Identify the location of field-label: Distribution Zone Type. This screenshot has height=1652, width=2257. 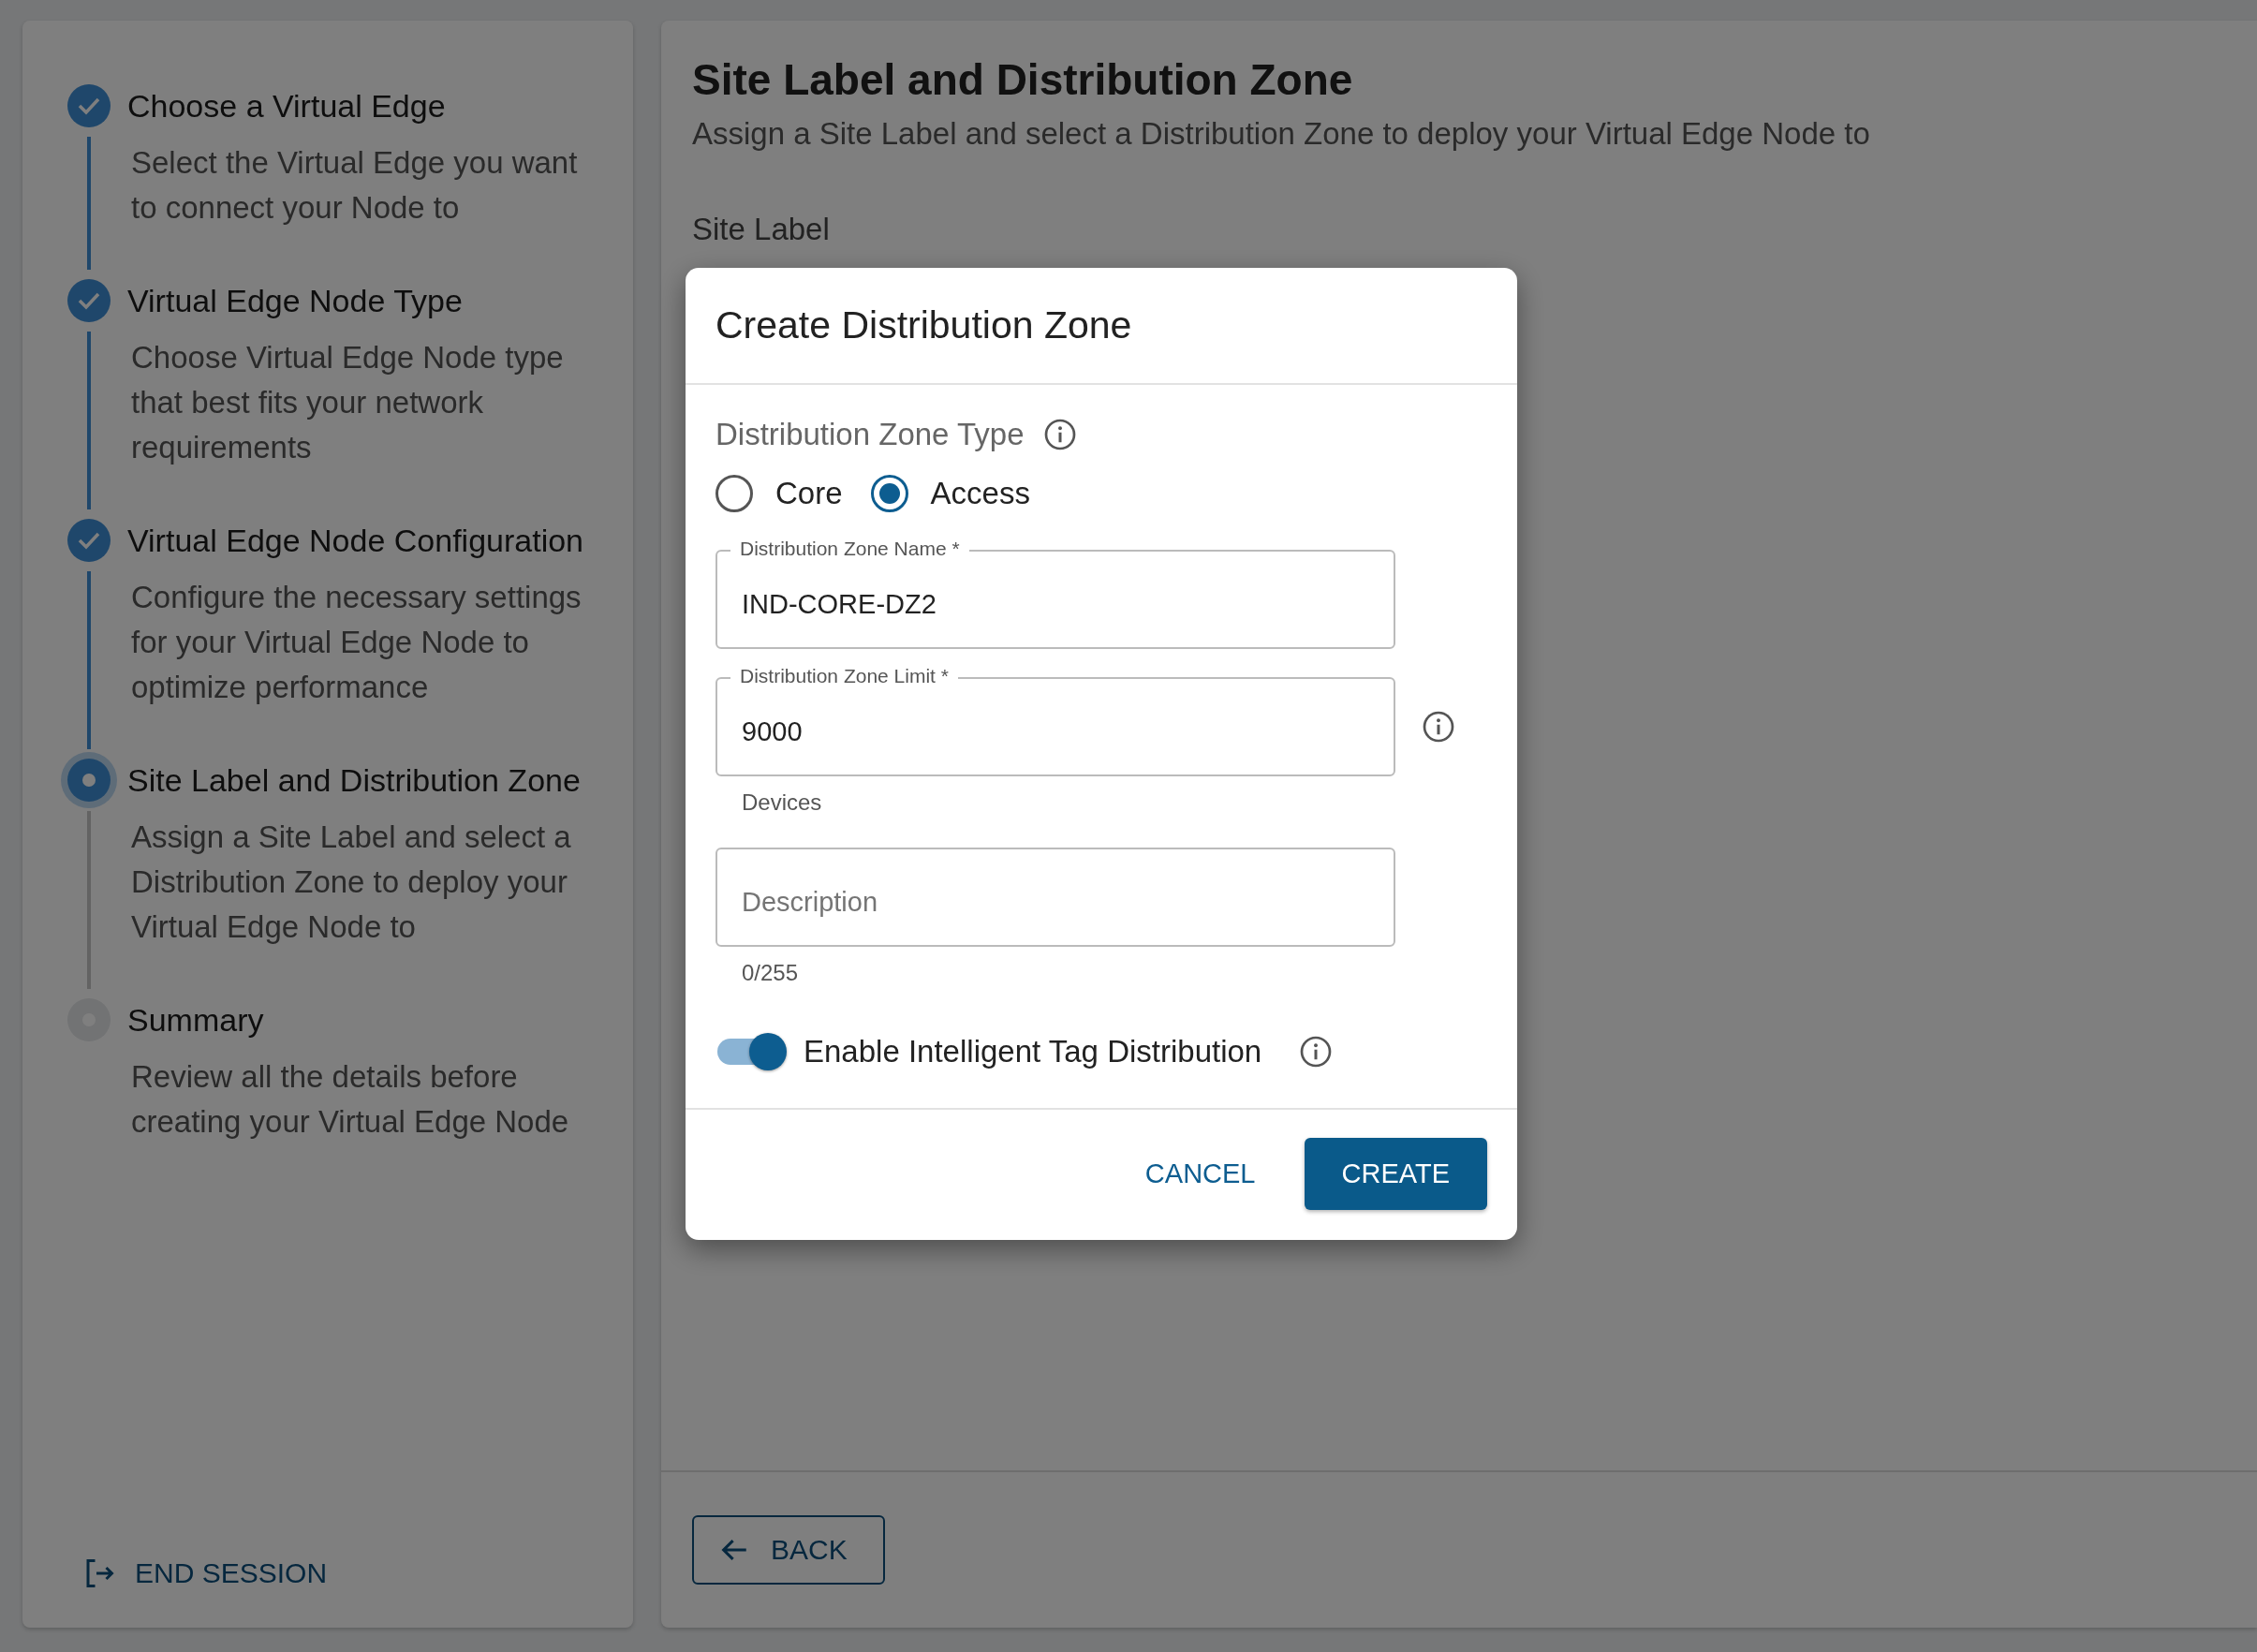
(870, 435).